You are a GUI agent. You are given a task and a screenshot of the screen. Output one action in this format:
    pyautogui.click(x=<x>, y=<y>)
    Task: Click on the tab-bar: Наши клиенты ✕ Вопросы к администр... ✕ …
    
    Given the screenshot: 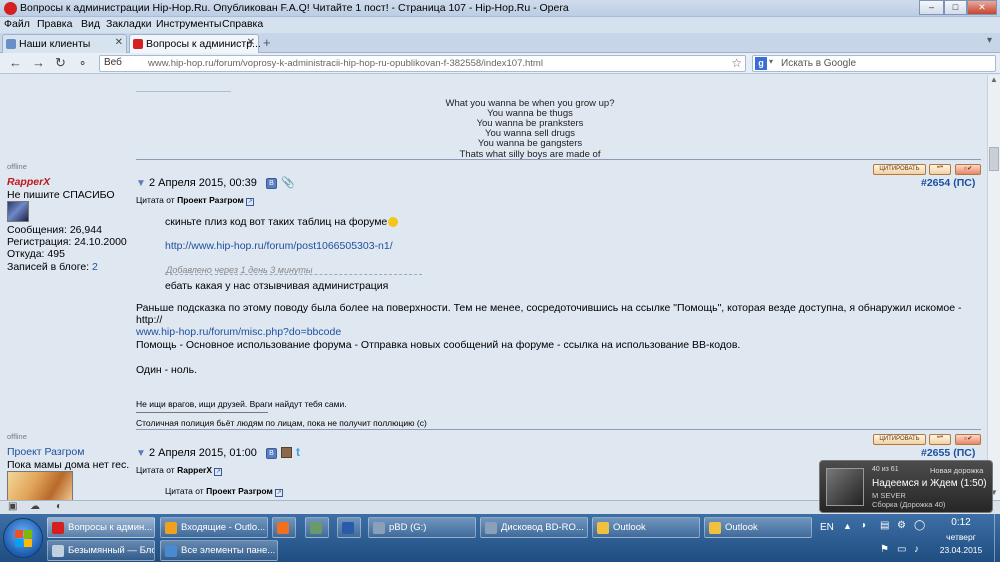 What is the action you would take?
    pyautogui.click(x=500, y=43)
    